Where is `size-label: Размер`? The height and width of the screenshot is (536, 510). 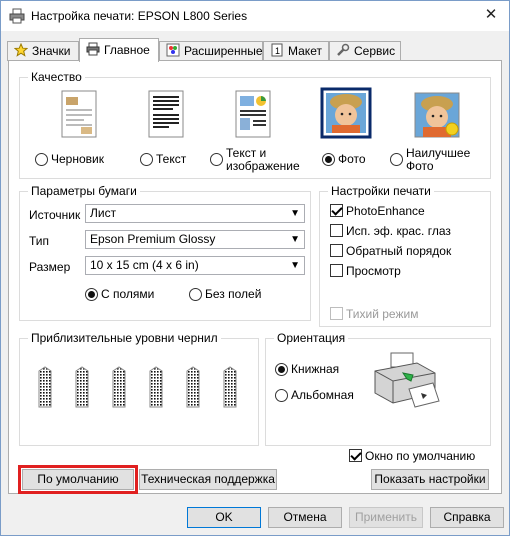
size-label: Размер is located at coordinates (50, 267).